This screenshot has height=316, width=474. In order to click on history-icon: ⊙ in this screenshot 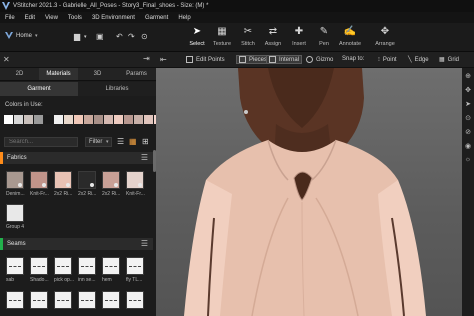, I will do `click(144, 37)`.